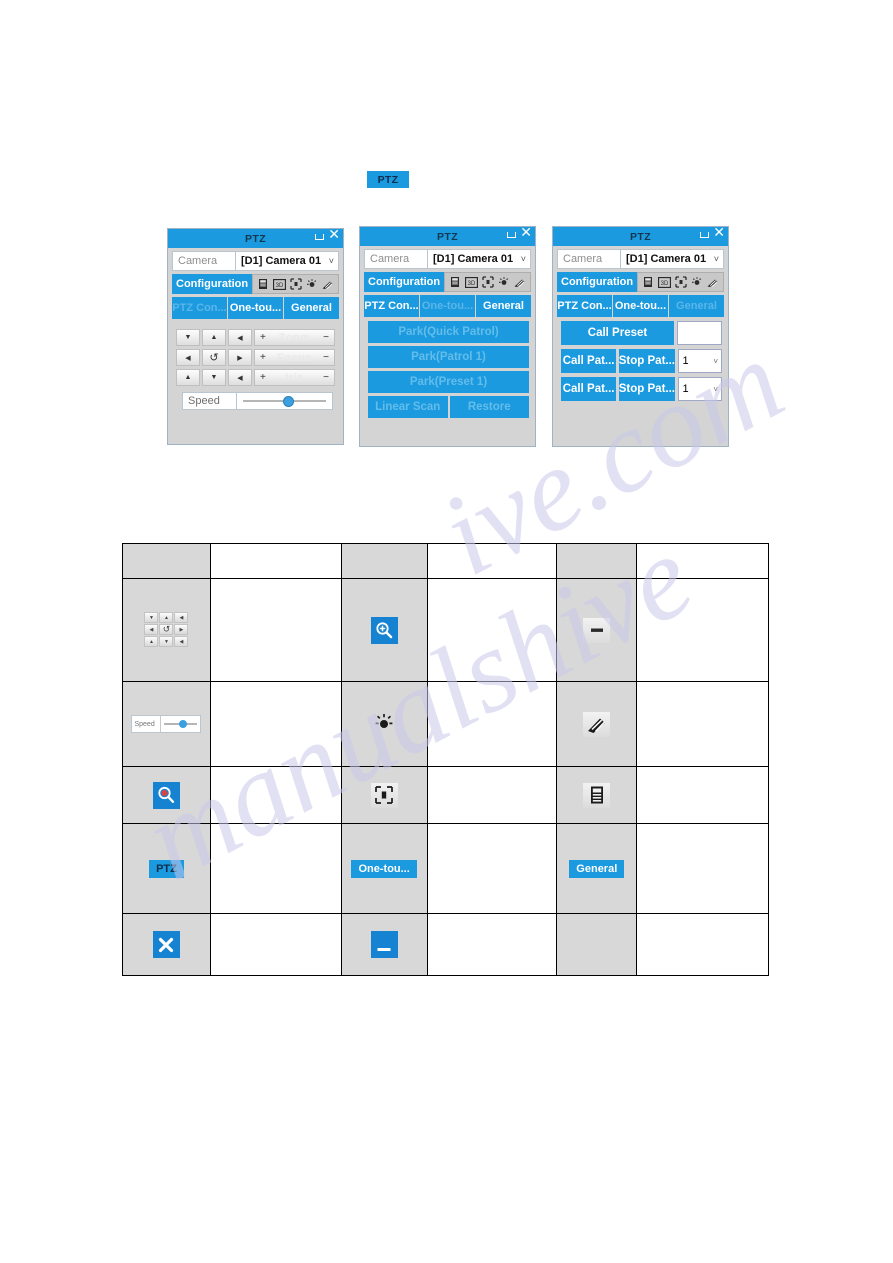  What do you see at coordinates (448, 357) in the screenshot?
I see `park-patrol-1-button: Park(Patrol 1)` at bounding box center [448, 357].